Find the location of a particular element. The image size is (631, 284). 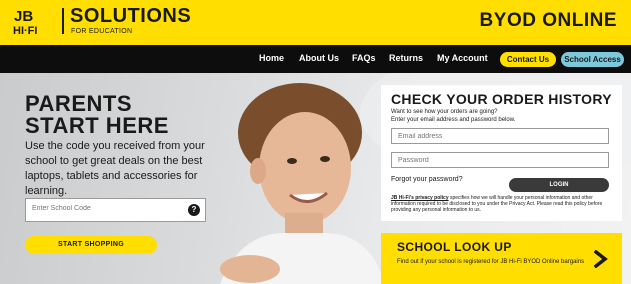

password-input is located at coordinates (498, 160).